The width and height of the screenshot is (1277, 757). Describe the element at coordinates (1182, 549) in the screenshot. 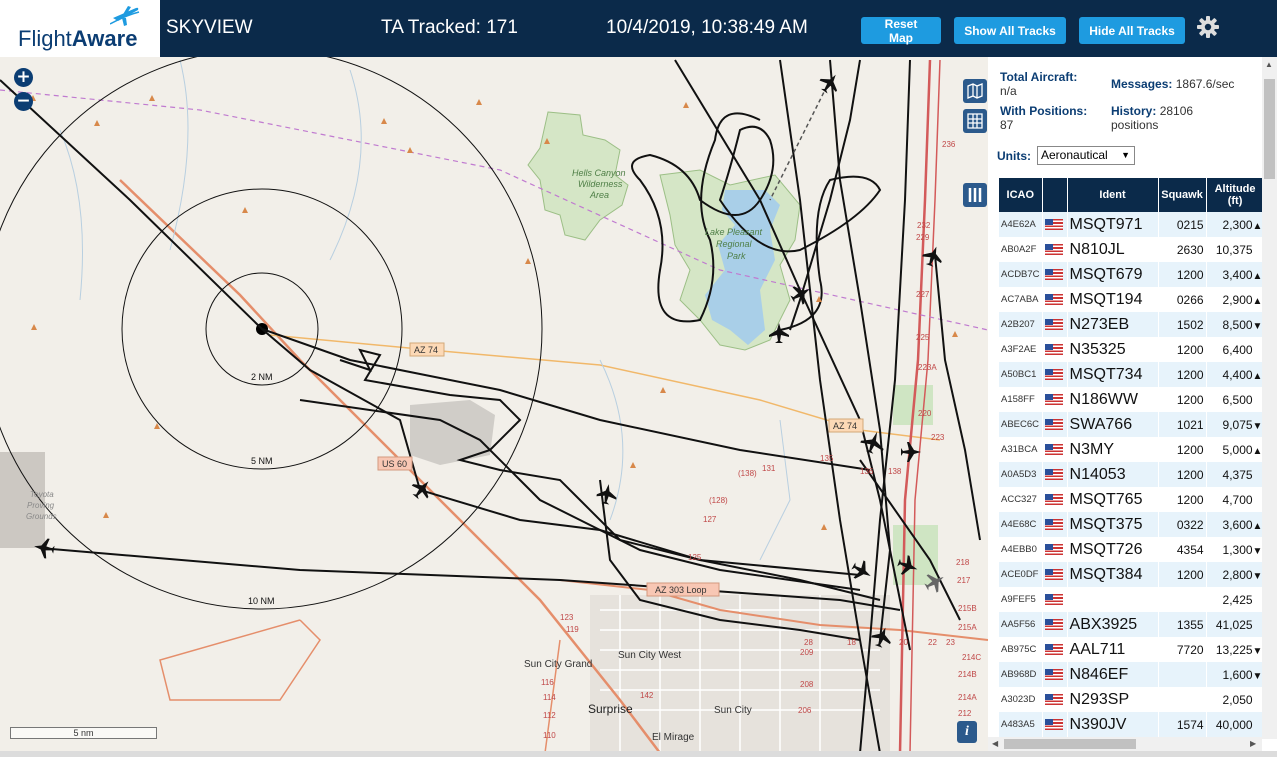

I see `cell-squawk: 4354` at that location.